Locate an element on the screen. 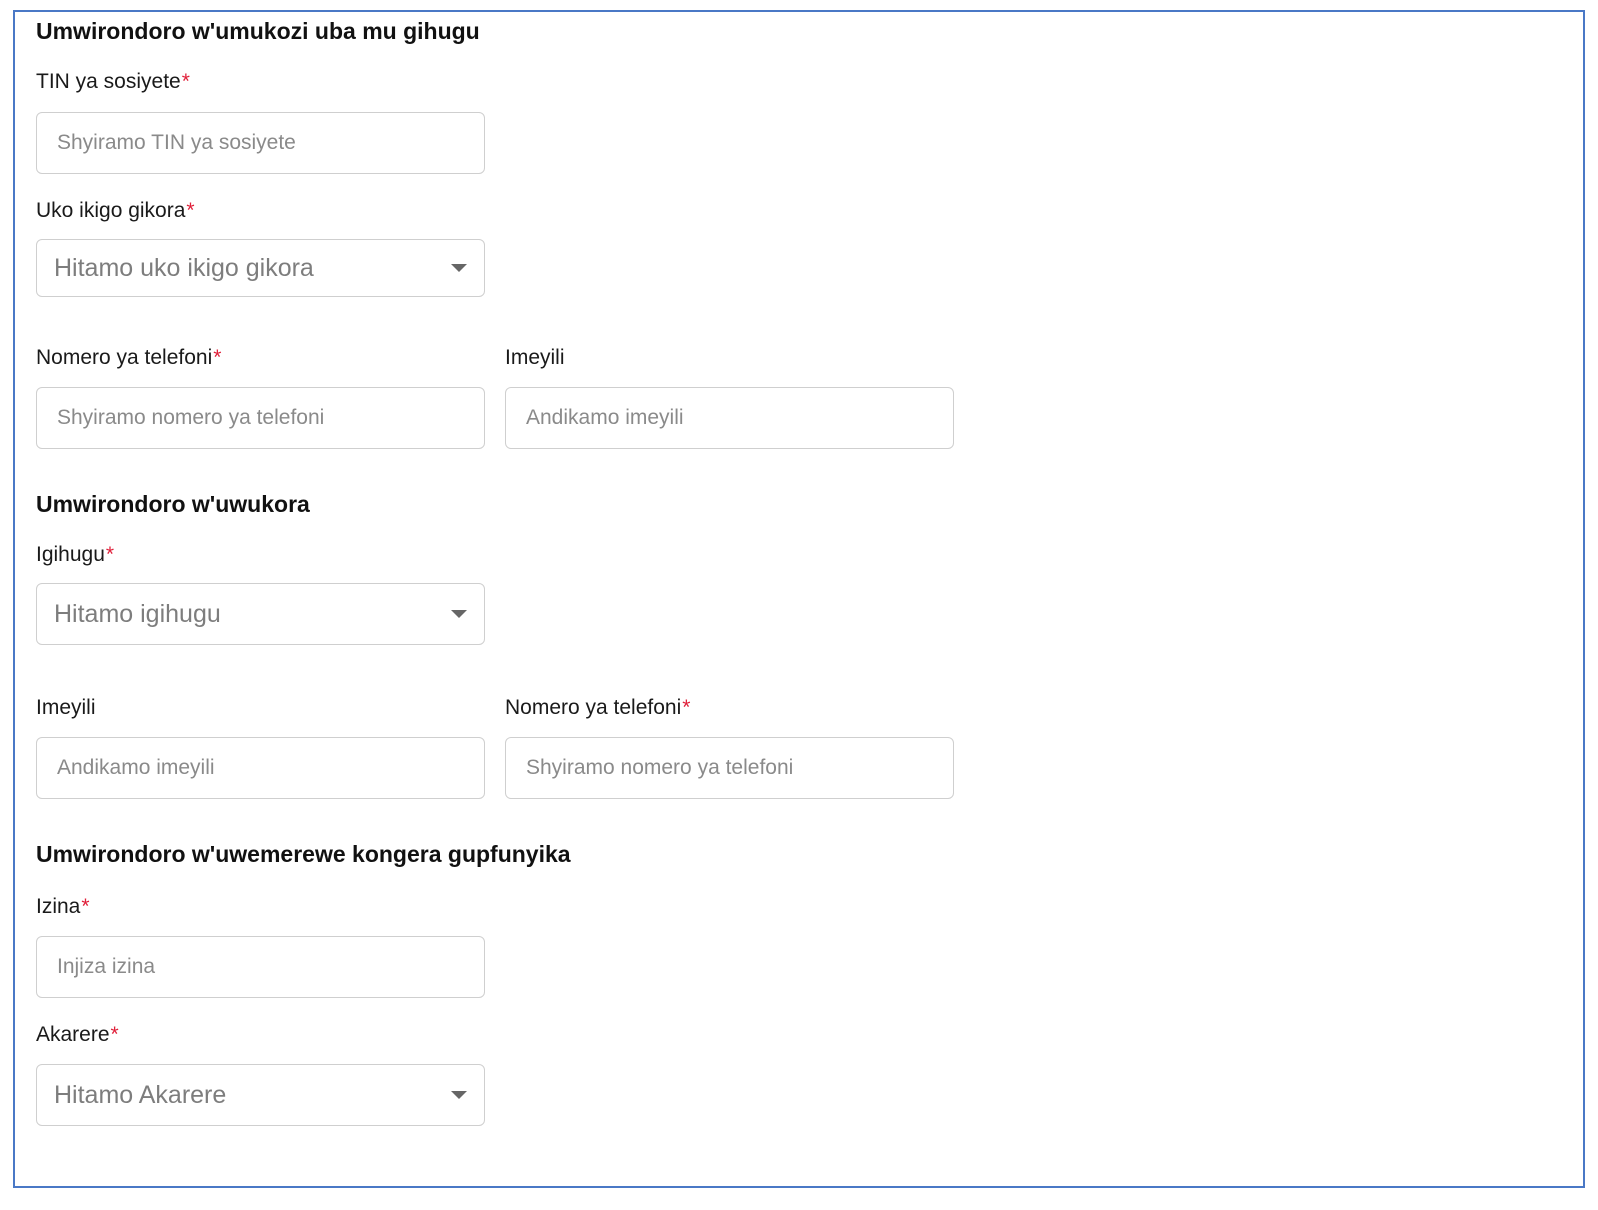 The height and width of the screenshot is (1210, 1598). country-label-text: Igihugu is located at coordinates (70, 554).